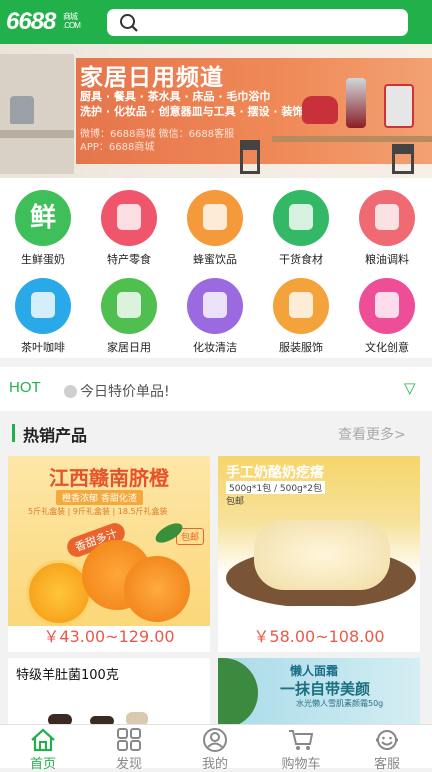 This screenshot has width=432, height=772. Describe the element at coordinates (98, 511) in the screenshot. I see `product-tags: 5斤礼盒装 | 9斤礼盒装 | 18.5斤礼盒装` at that location.